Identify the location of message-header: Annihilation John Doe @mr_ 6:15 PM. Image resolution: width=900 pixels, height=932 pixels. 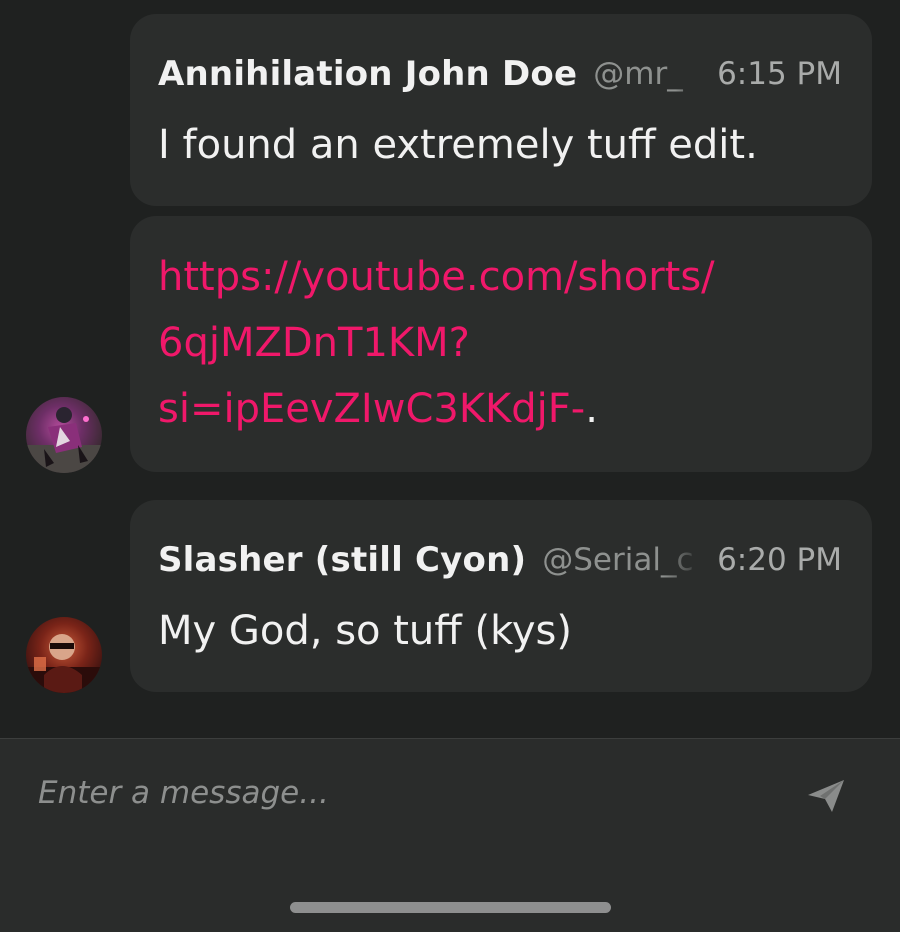
(500, 74).